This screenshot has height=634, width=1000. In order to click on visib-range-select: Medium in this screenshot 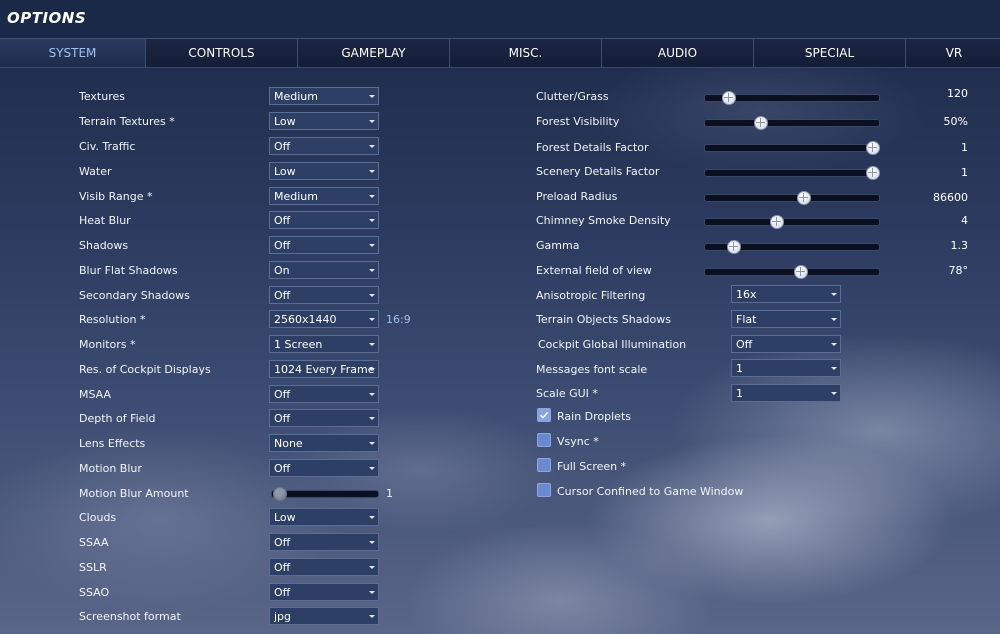, I will do `click(324, 196)`.